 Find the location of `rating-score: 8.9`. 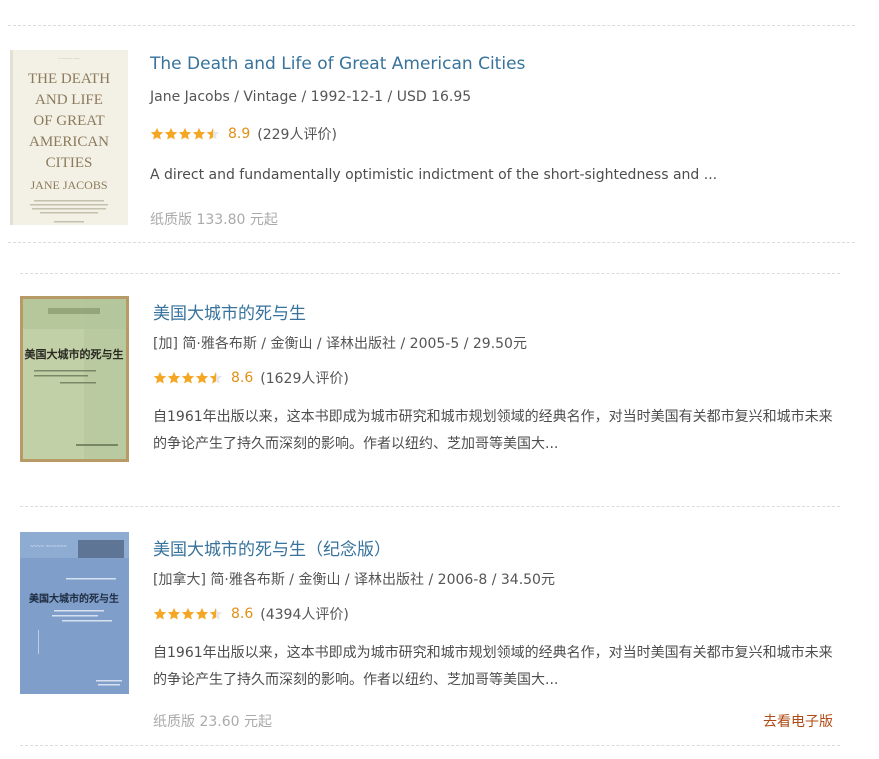

rating-score: 8.9 is located at coordinates (239, 134).